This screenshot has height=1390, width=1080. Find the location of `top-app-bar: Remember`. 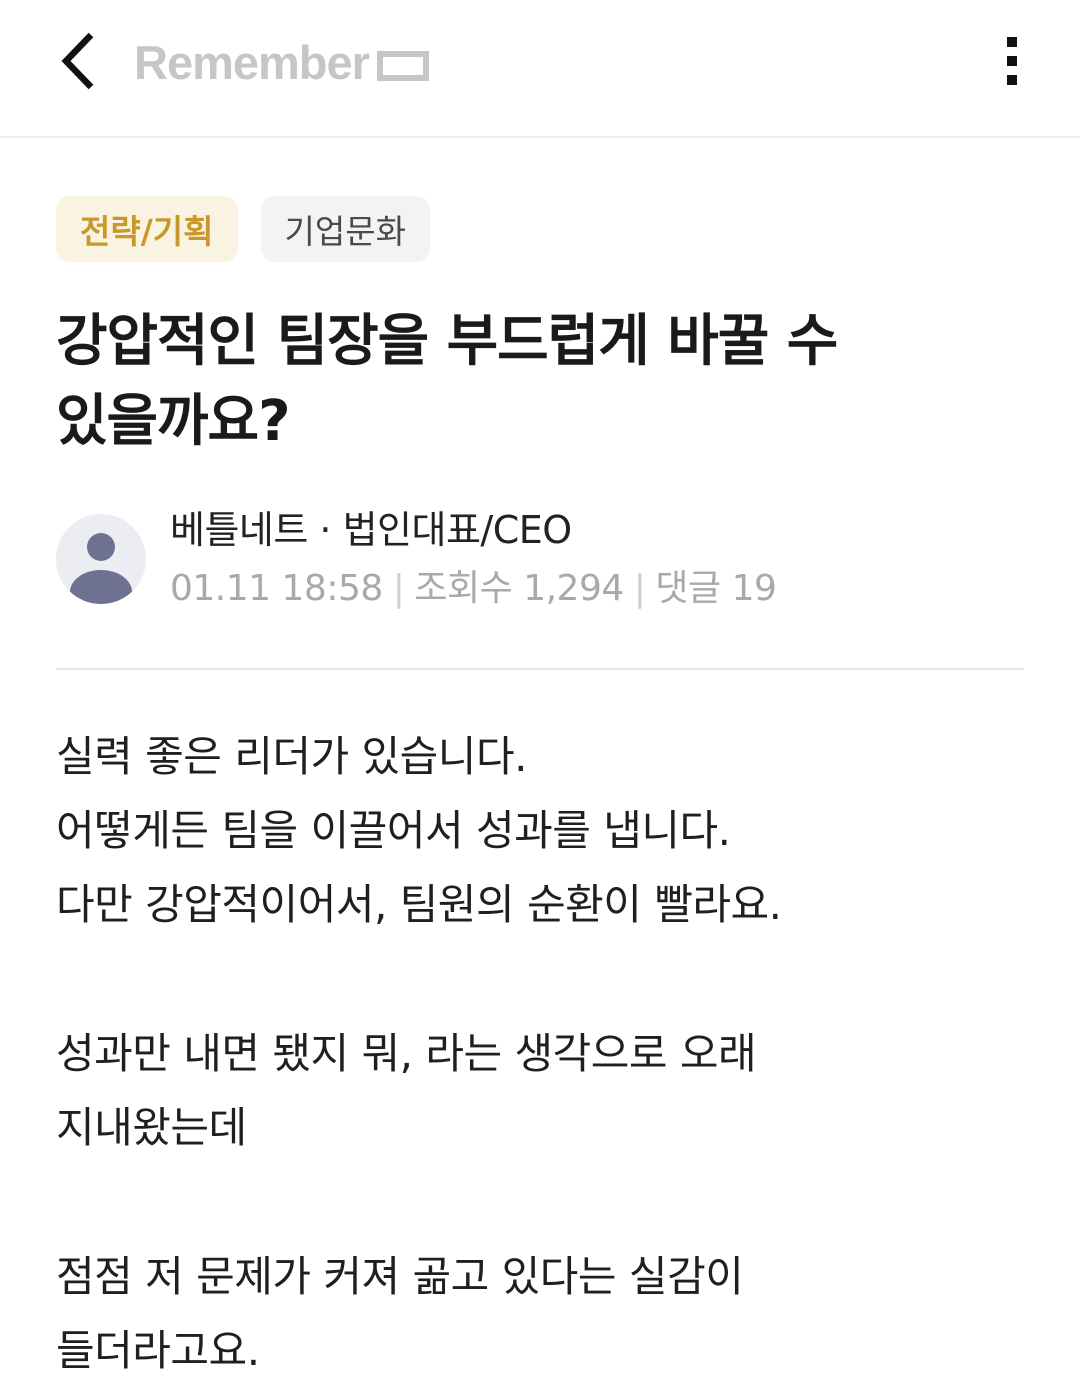

top-app-bar: Remember is located at coordinates (540, 69).